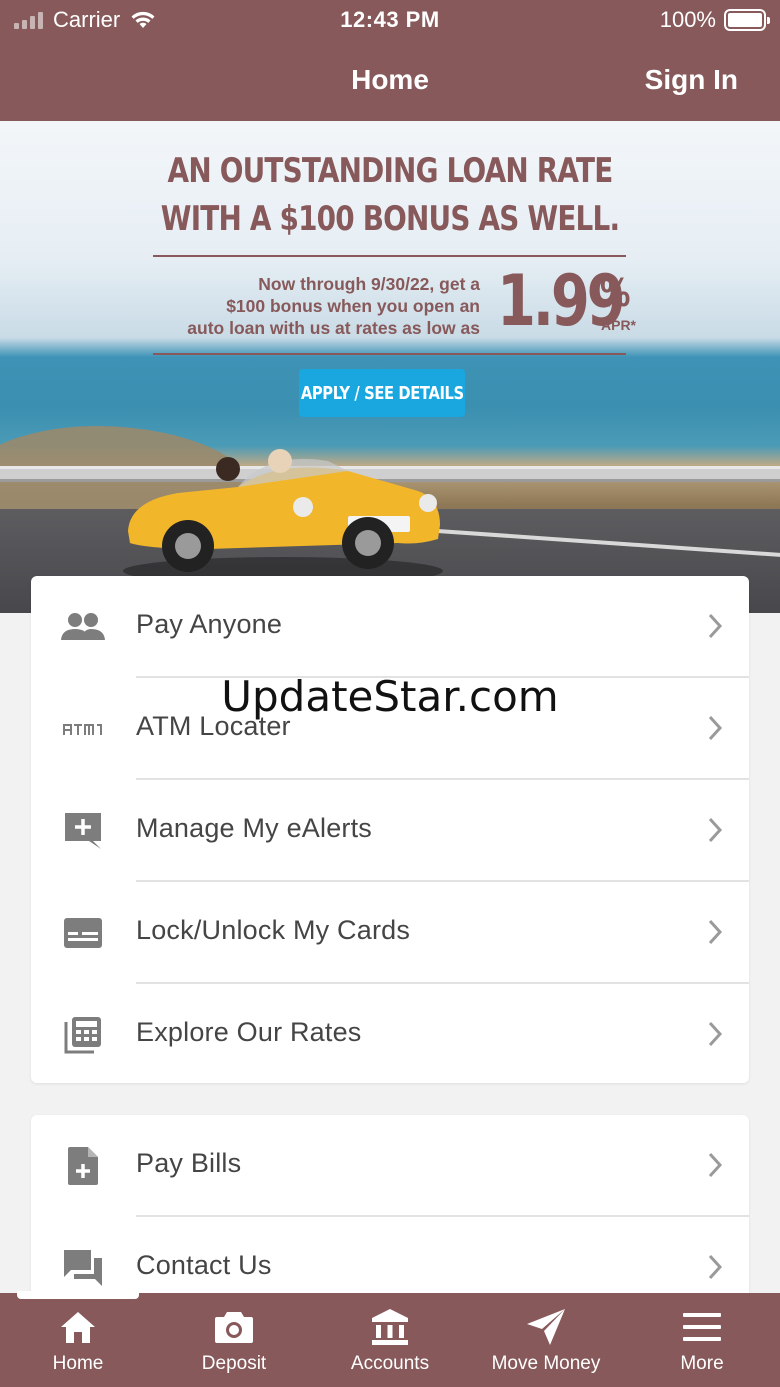  What do you see at coordinates (389, 256) in the screenshot?
I see `banner-divider-top` at bounding box center [389, 256].